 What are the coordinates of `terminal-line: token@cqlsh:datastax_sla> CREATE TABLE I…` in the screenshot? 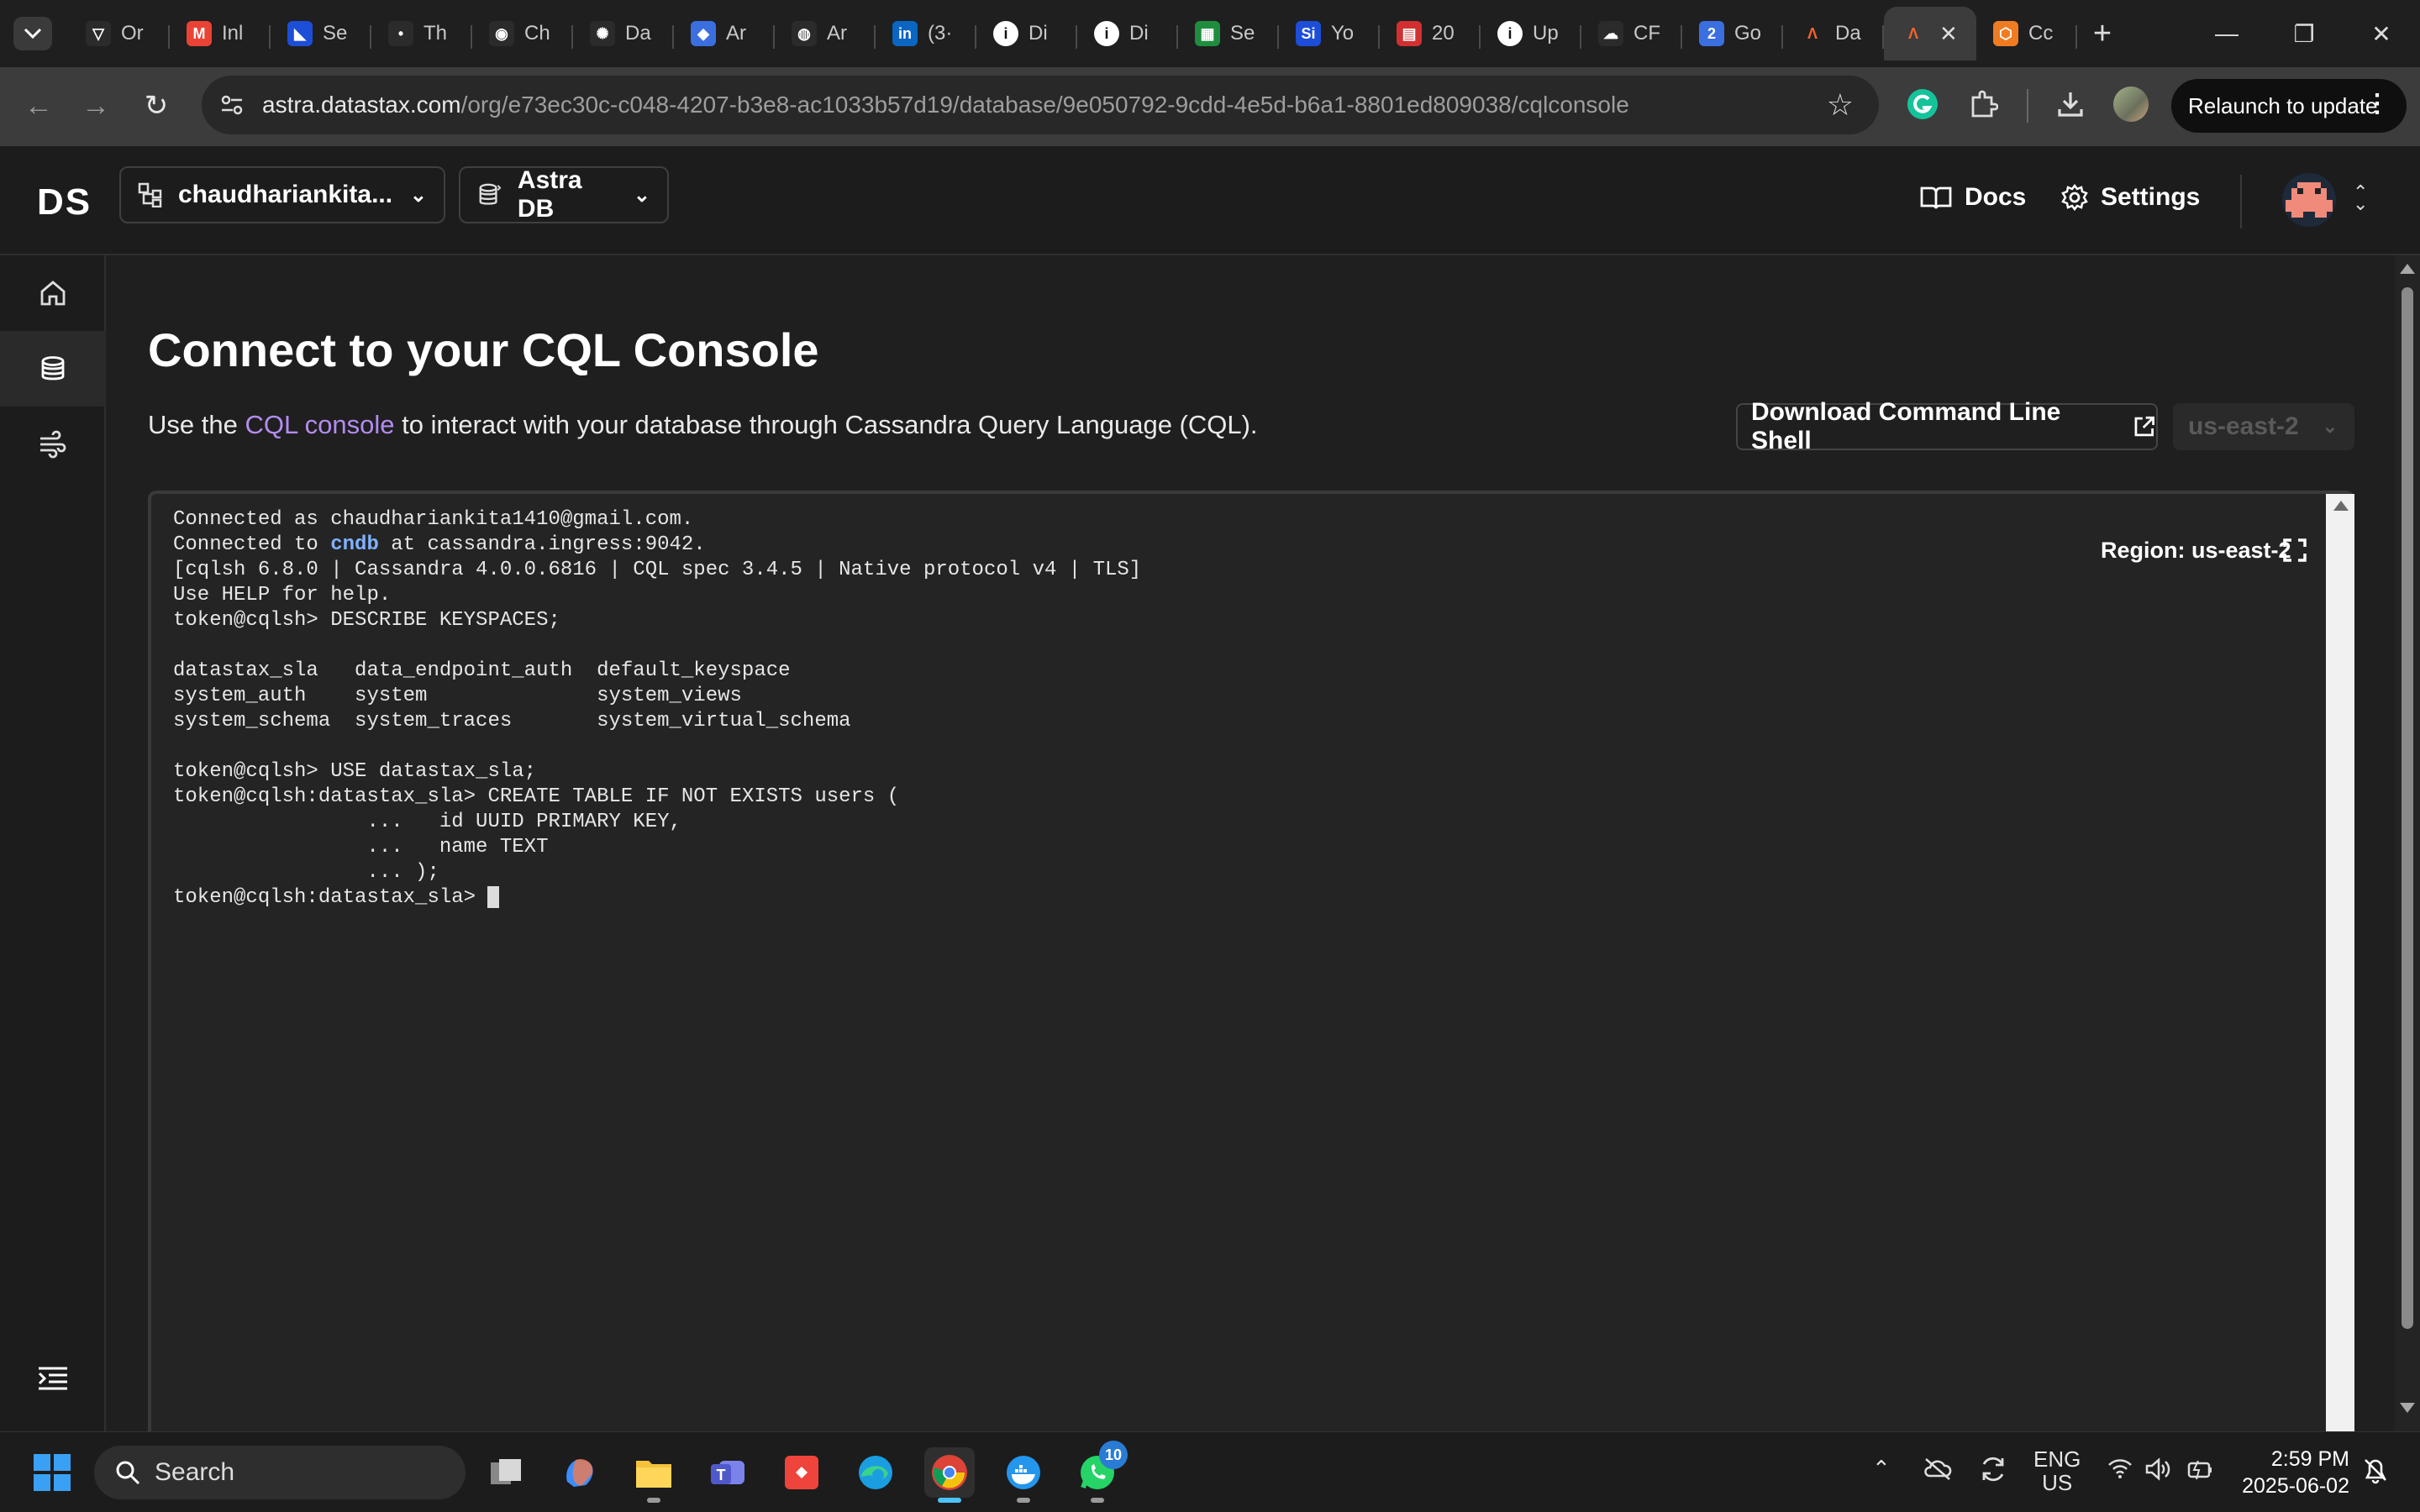 It's located at (537, 796).